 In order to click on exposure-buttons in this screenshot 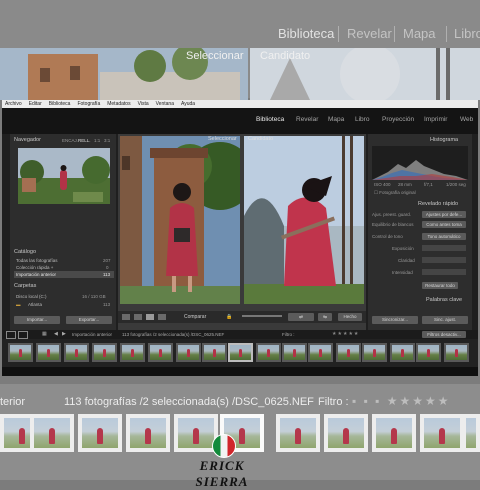, I will do `click(444, 248)`.